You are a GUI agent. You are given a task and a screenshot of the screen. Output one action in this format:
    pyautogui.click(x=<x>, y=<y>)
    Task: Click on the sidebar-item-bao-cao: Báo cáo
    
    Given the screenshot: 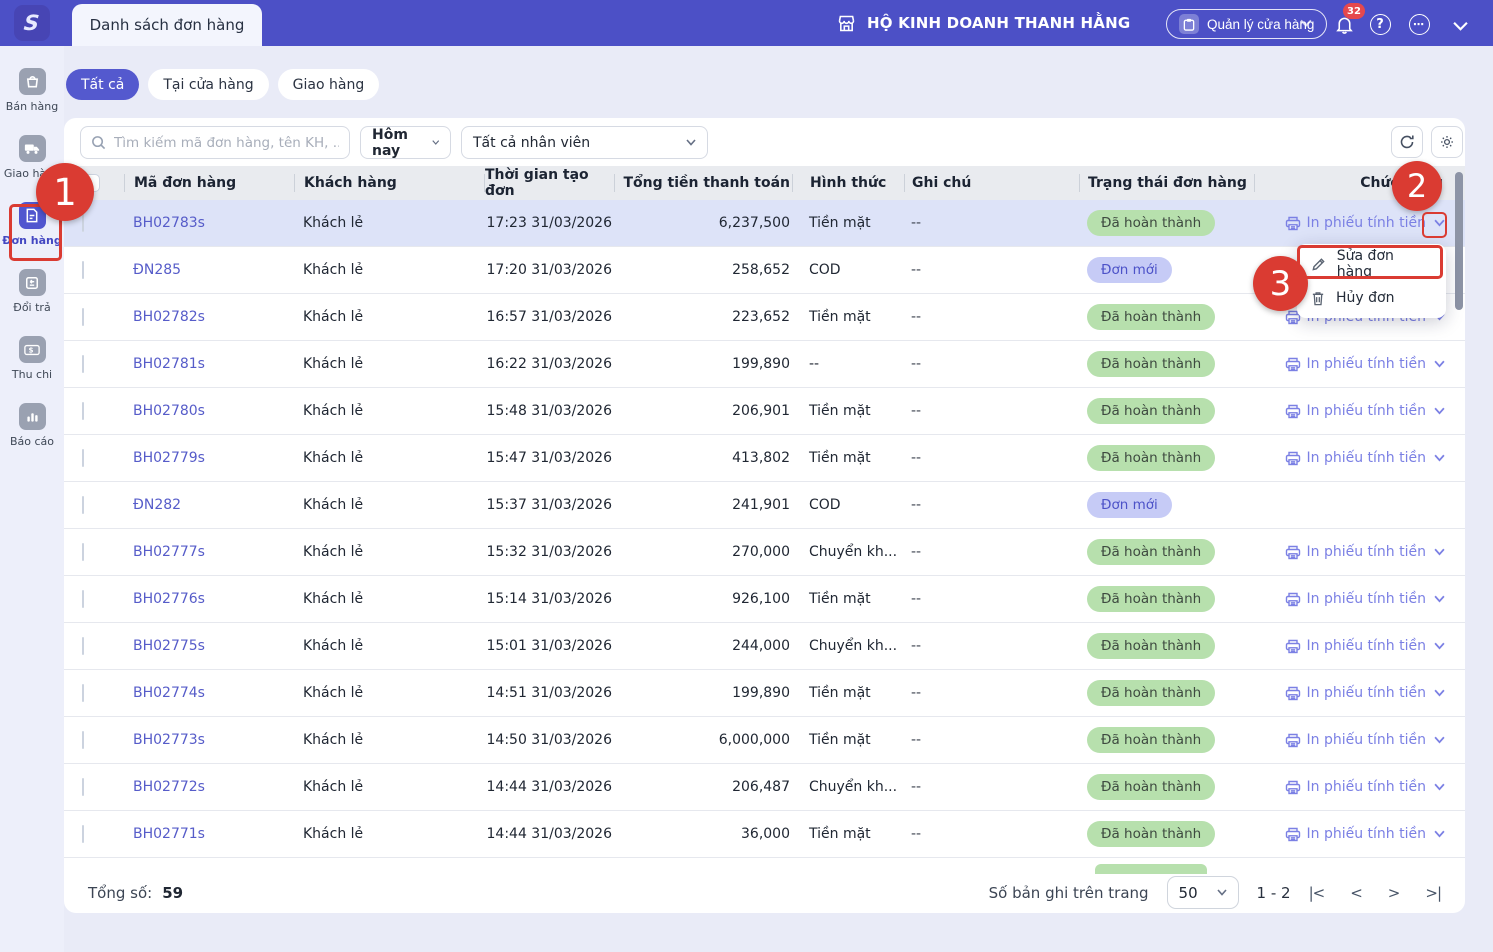 What is the action you would take?
    pyautogui.click(x=32, y=414)
    